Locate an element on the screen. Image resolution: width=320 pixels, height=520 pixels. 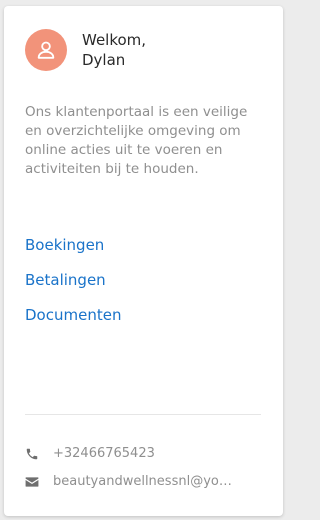
welcome-header: Welkom, Dylan is located at coordinates (85, 50).